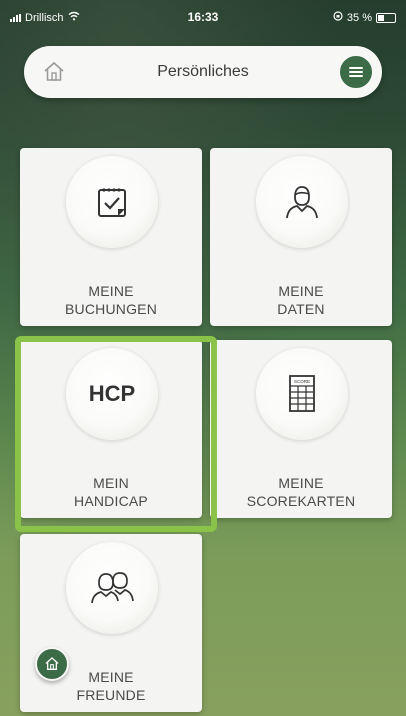 This screenshot has height=716, width=406. I want to click on header-bar: Persönliches, so click(203, 72).